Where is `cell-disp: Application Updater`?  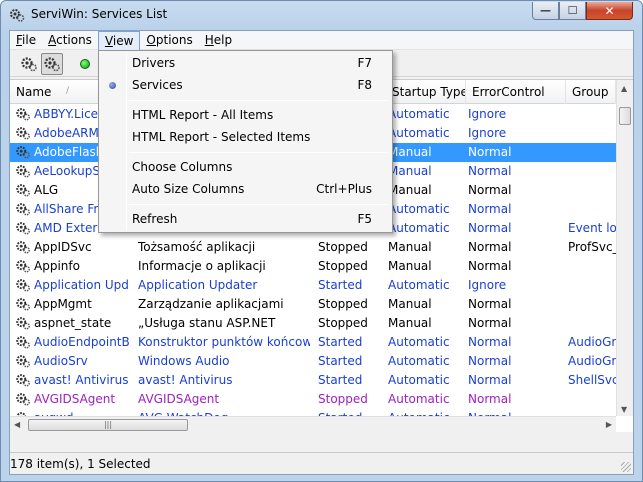 cell-disp: Application Updater is located at coordinates (198, 285).